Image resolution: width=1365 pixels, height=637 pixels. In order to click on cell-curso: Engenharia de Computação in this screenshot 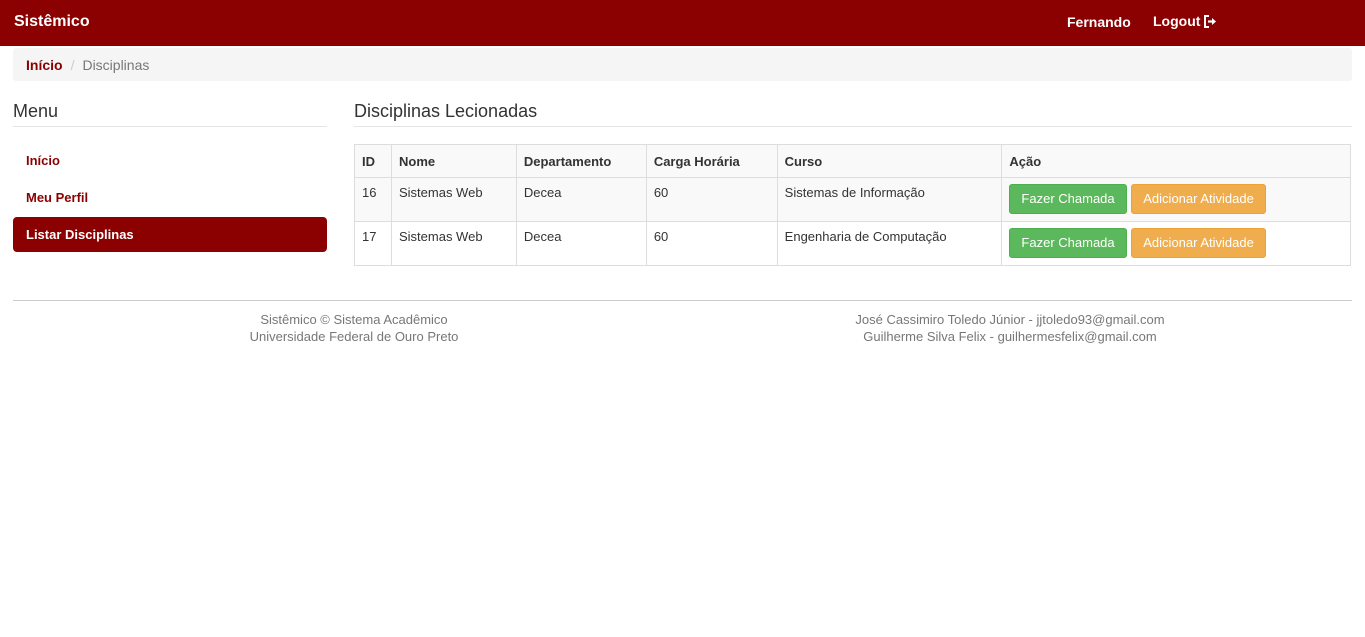, I will do `click(889, 243)`.